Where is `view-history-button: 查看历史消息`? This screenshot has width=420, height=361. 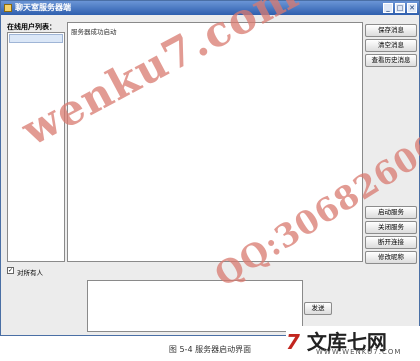 view-history-button: 查看历史消息 is located at coordinates (391, 60).